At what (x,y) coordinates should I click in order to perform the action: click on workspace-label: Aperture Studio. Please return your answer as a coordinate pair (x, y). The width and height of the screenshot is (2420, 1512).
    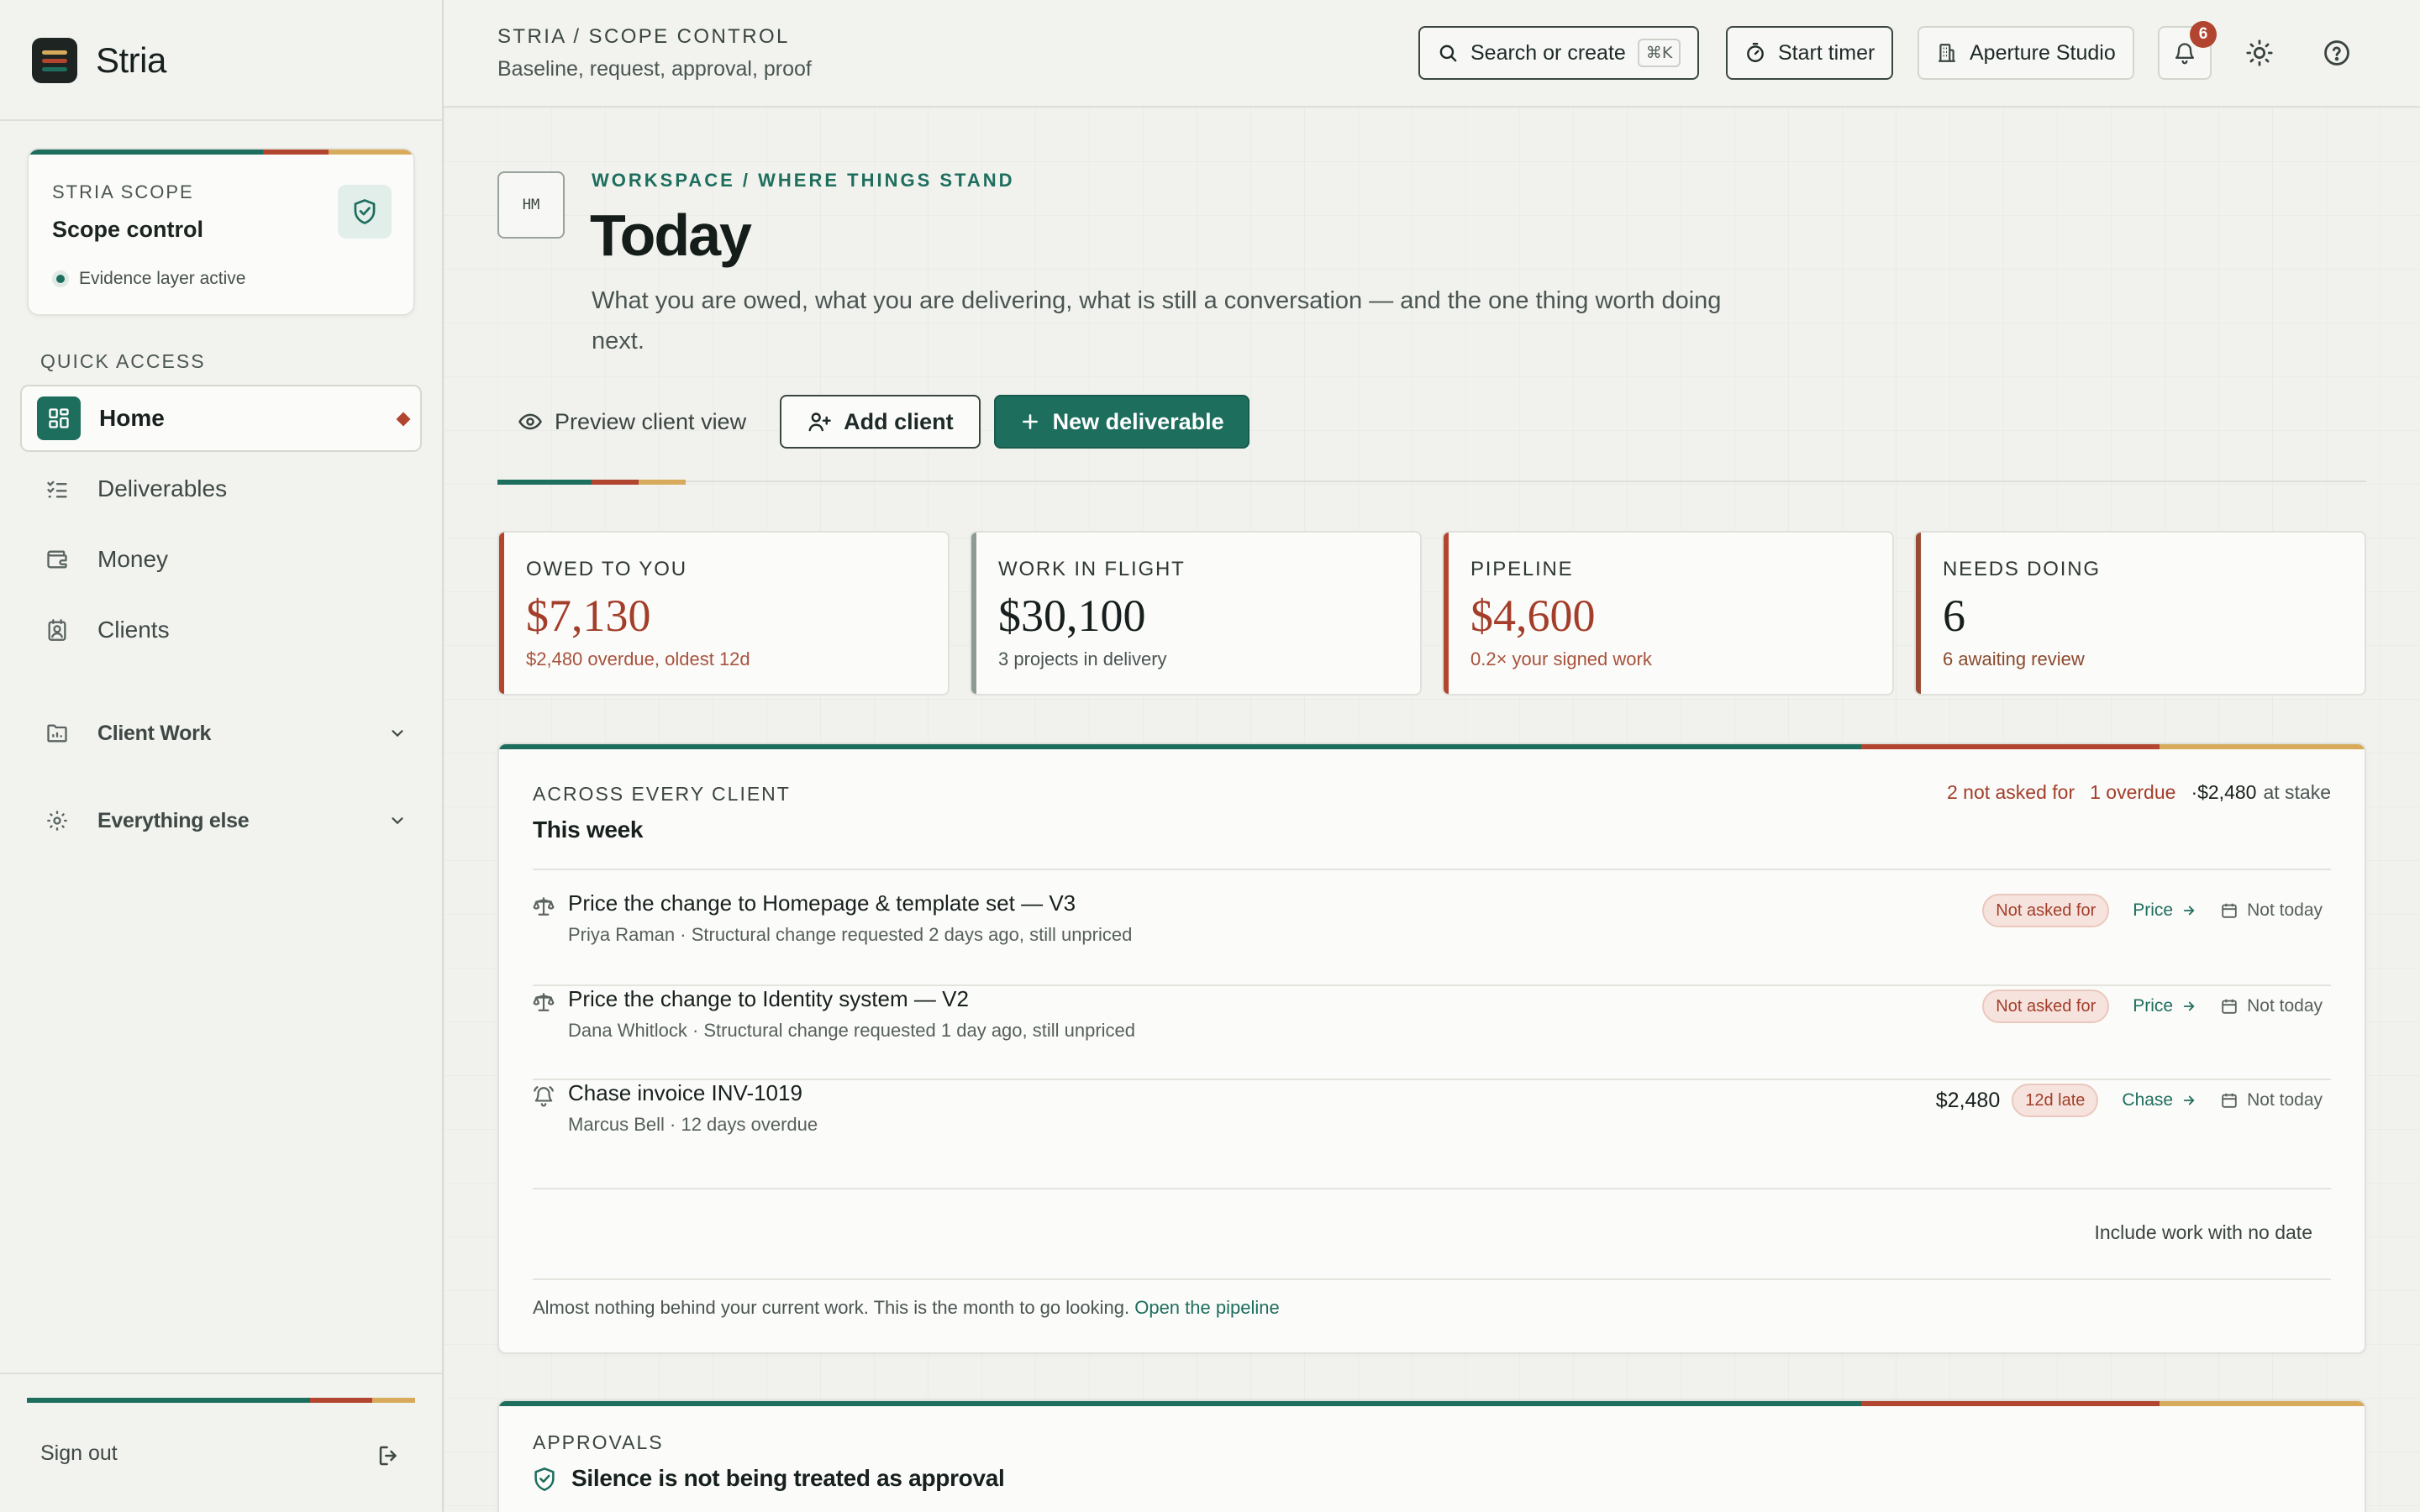
    Looking at the image, I should click on (2043, 52).